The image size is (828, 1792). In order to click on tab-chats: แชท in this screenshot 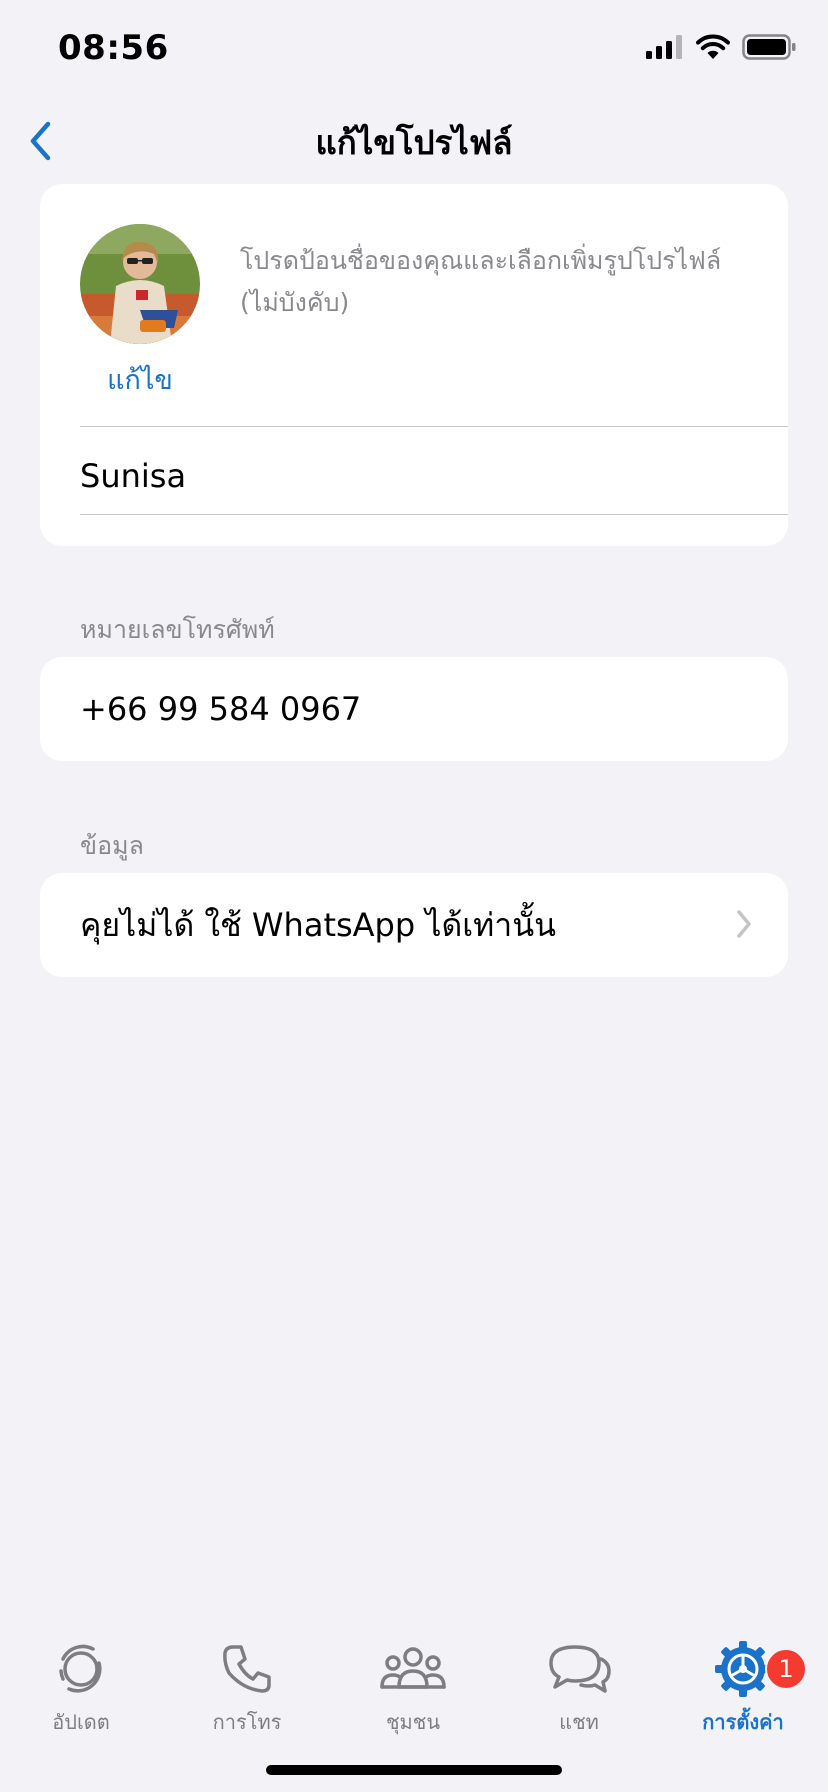, I will do `click(579, 1687)`.